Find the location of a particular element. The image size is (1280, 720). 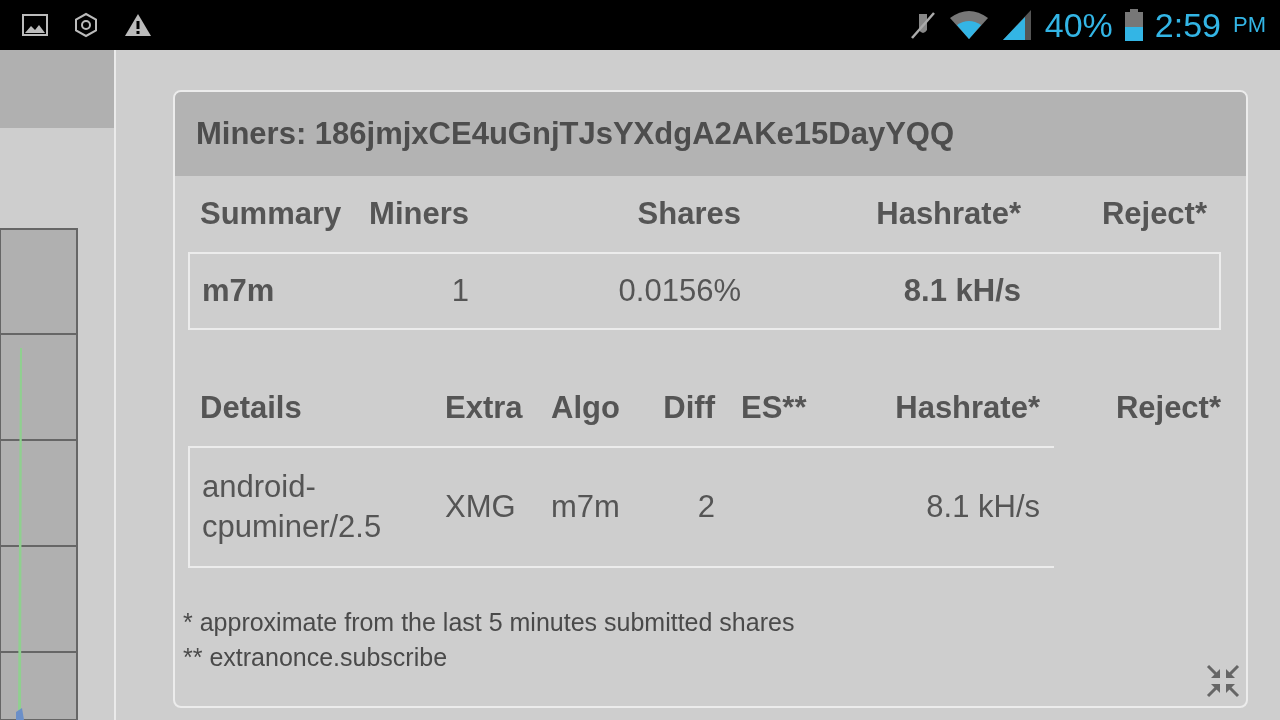

column-header: Algo is located at coordinates (585, 408).